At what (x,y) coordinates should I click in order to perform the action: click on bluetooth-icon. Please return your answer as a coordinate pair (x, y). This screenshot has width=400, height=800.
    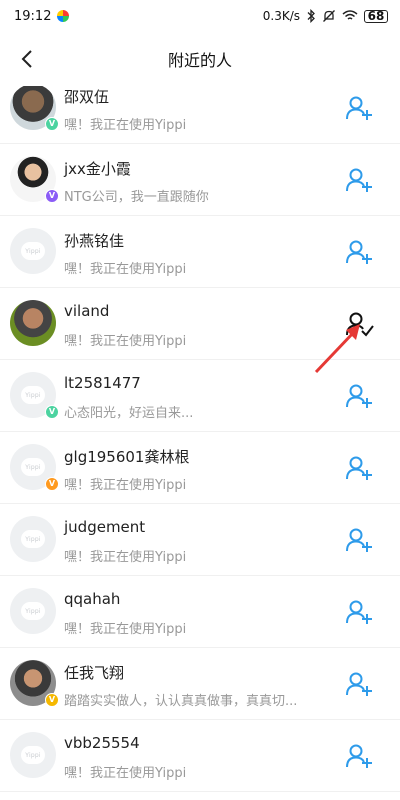
    Looking at the image, I should click on (311, 16).